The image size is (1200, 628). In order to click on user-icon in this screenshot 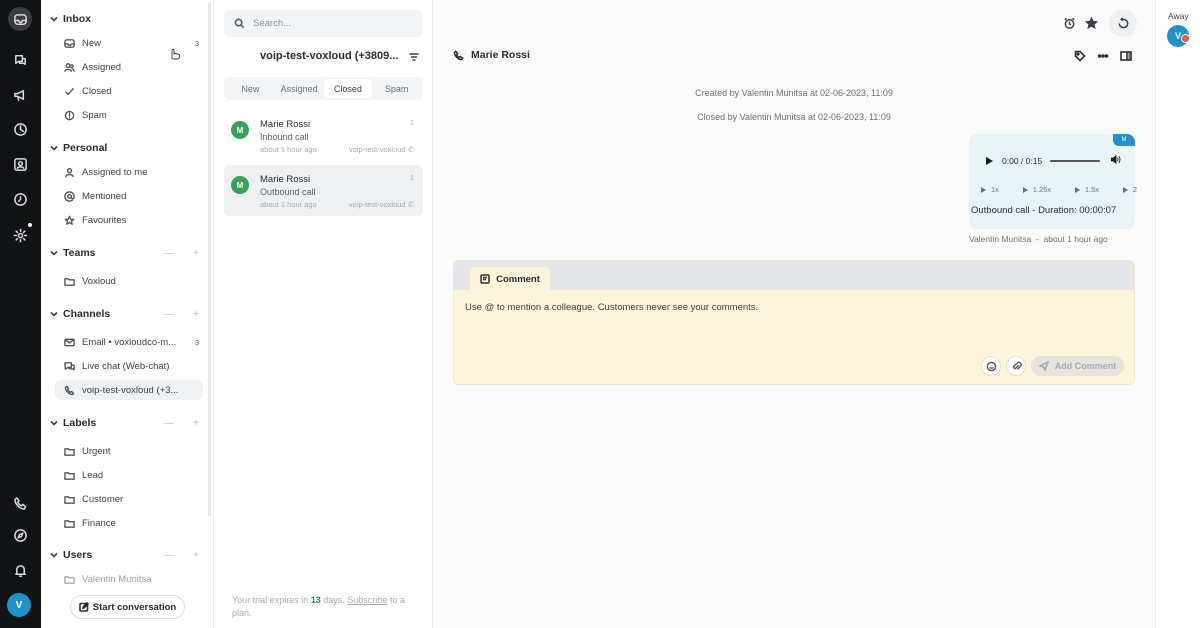, I will do `click(69, 172)`.